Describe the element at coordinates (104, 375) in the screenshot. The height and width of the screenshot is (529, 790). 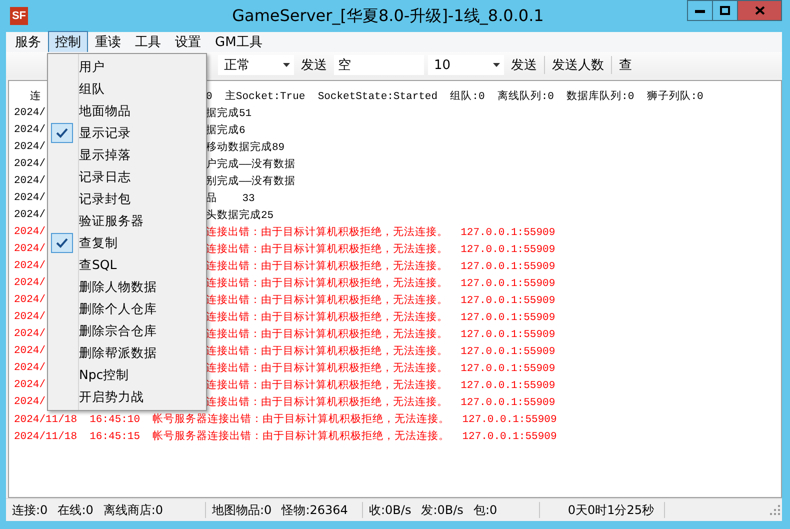
I see `menu-option: Npc控制` at that location.